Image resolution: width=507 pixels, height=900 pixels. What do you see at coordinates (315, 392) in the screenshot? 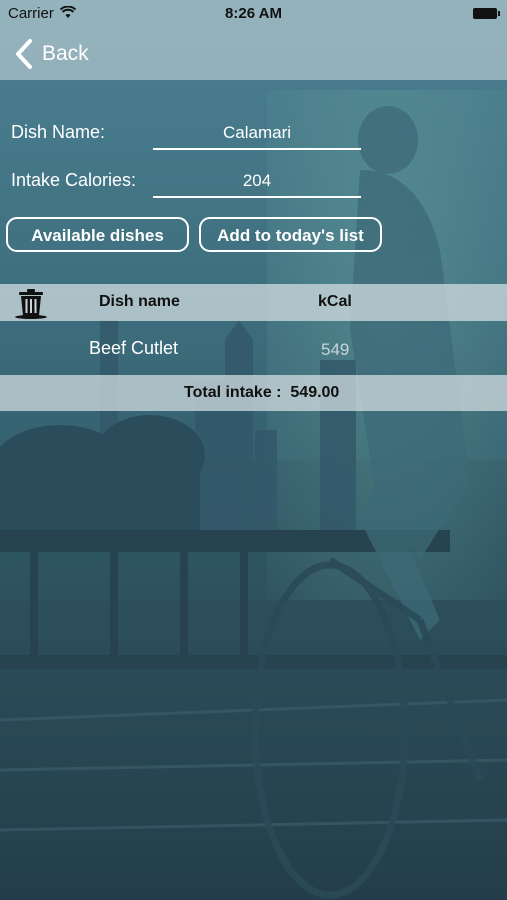
I see `total-intake-value: 549.00` at bounding box center [315, 392].